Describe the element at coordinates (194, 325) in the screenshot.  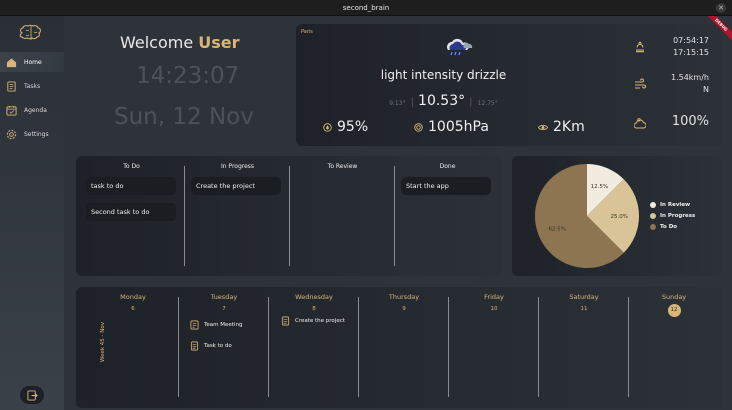
I see `meeting-icon` at that location.